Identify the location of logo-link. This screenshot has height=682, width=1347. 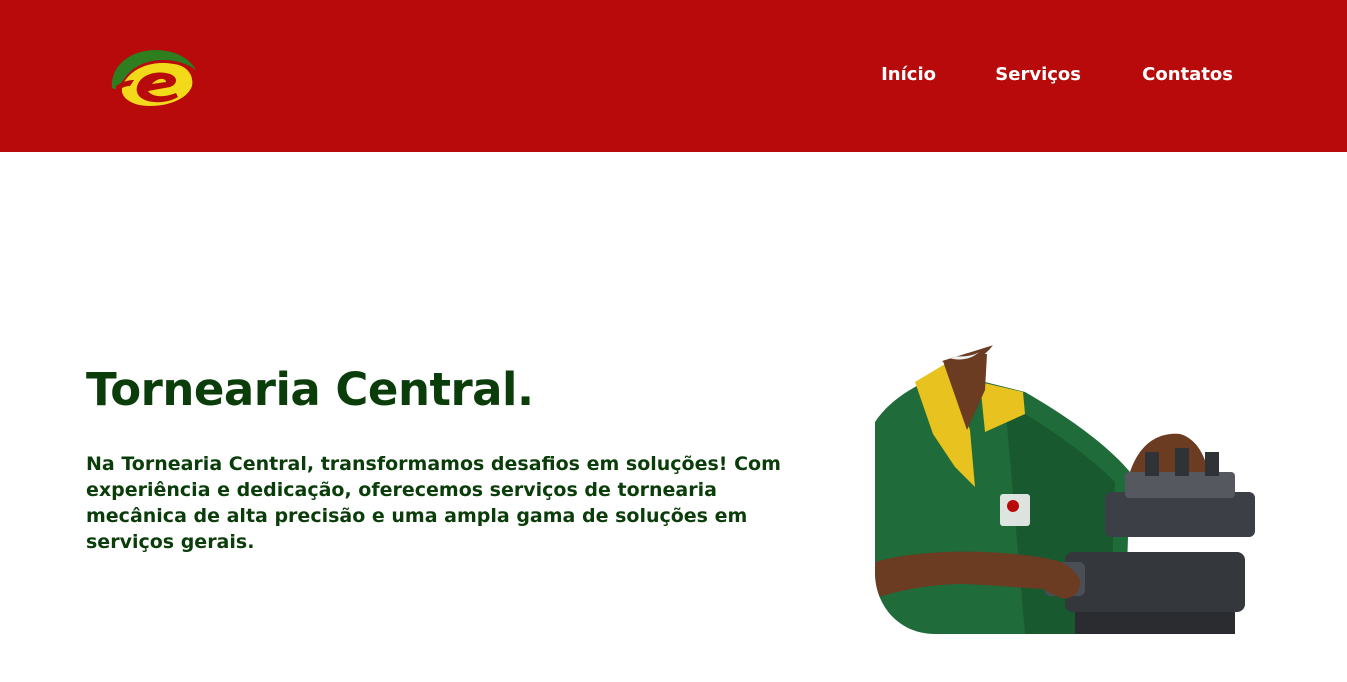
(153, 79).